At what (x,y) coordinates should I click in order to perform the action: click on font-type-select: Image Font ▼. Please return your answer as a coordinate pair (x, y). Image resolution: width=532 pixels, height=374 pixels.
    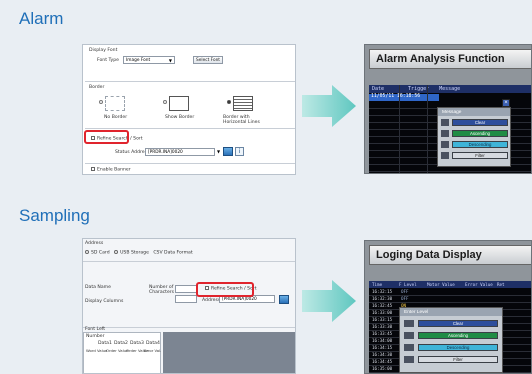
    Looking at the image, I should click on (149, 60).